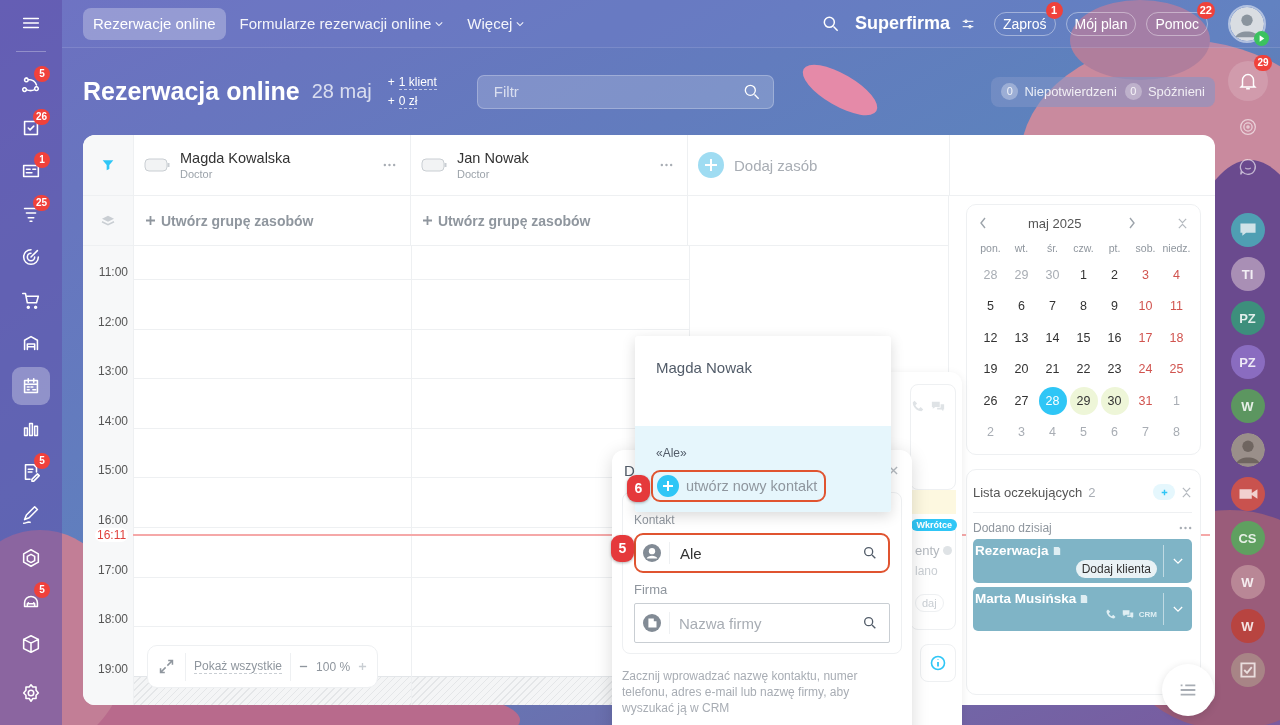  I want to click on calendar-day: 27, so click(1021, 400).